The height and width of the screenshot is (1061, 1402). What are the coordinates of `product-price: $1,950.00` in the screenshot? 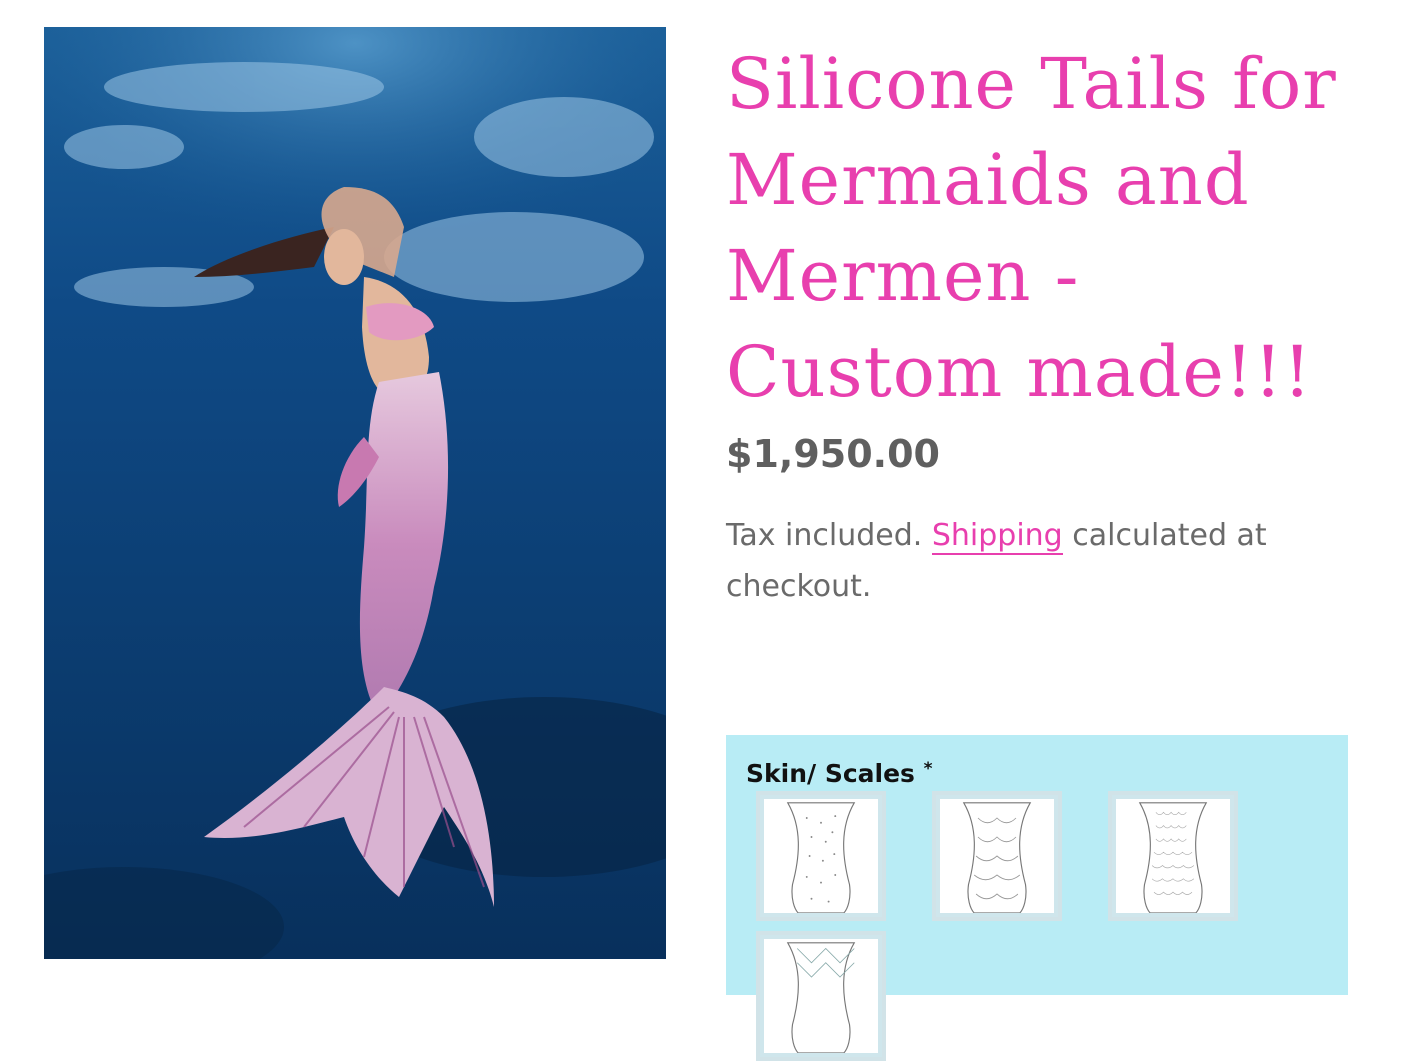 It's located at (833, 454).